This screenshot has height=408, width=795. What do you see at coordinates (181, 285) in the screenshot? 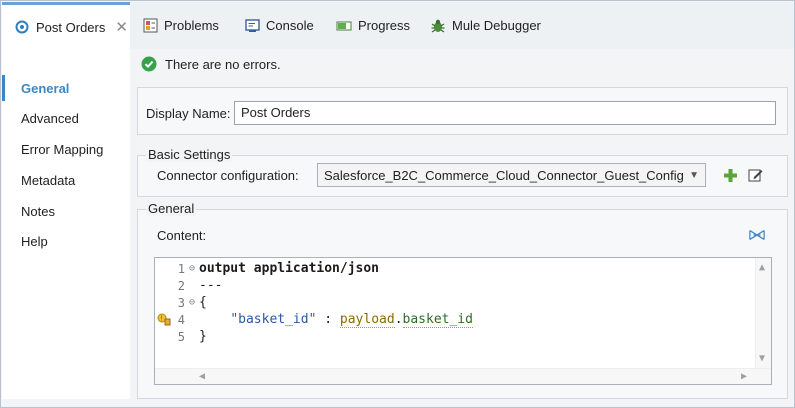
I see `line-number: 2` at bounding box center [181, 285].